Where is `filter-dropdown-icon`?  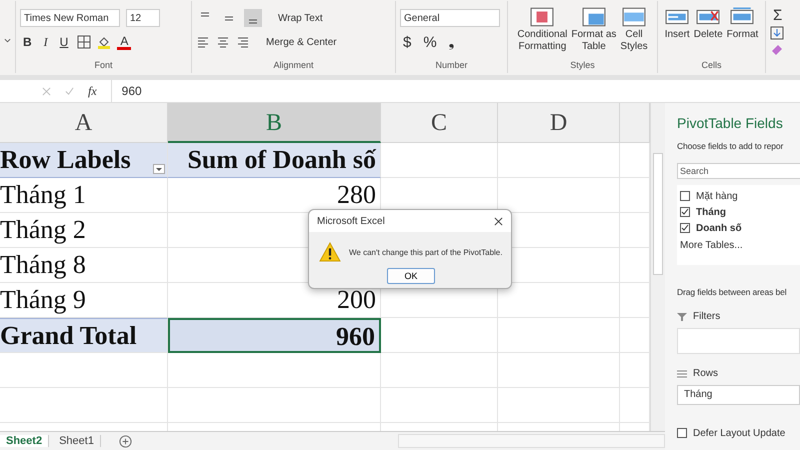 filter-dropdown-icon is located at coordinates (159, 169).